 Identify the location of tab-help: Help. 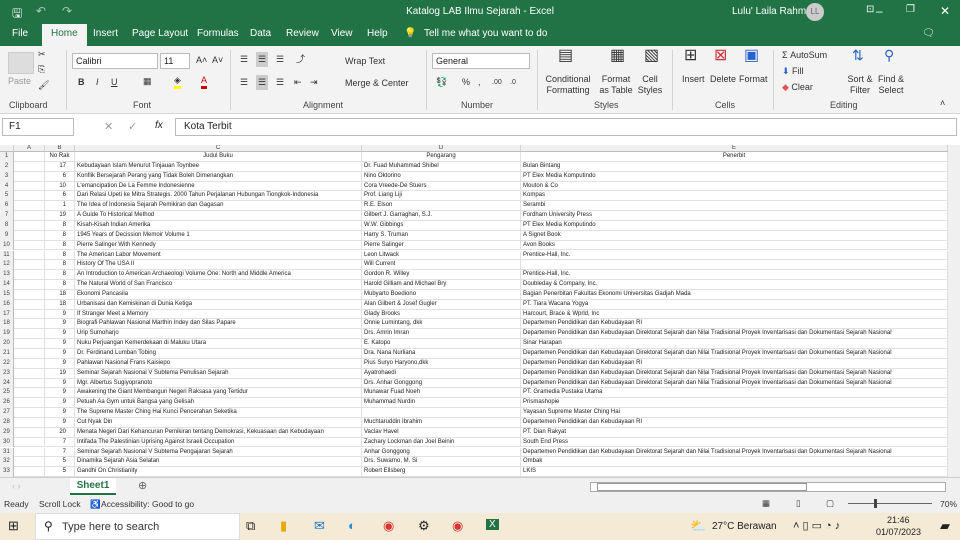
(377, 33).